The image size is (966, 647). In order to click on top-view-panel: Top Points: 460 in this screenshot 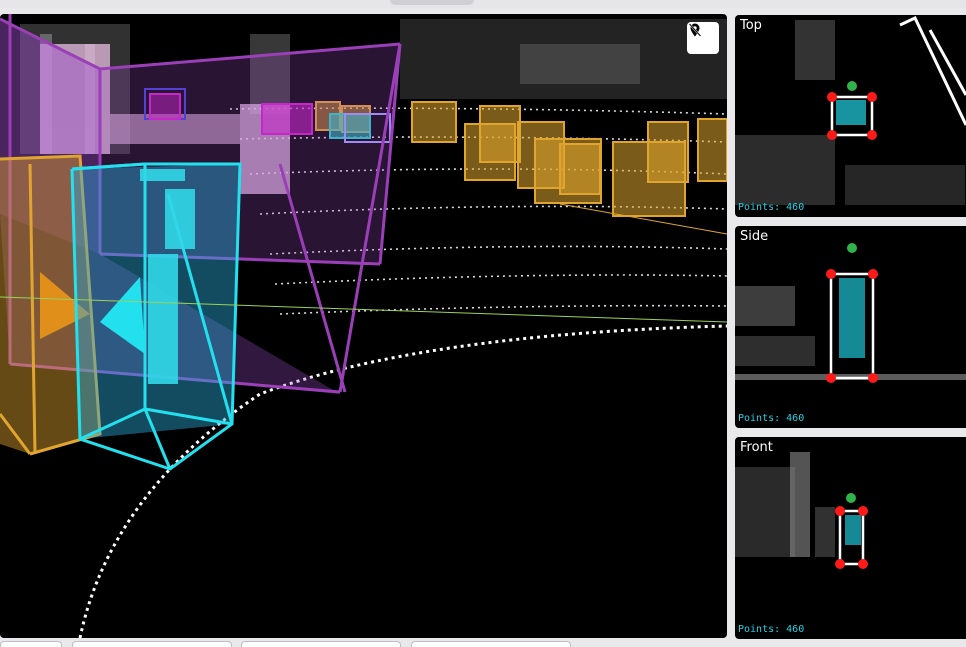, I will do `click(850, 116)`.